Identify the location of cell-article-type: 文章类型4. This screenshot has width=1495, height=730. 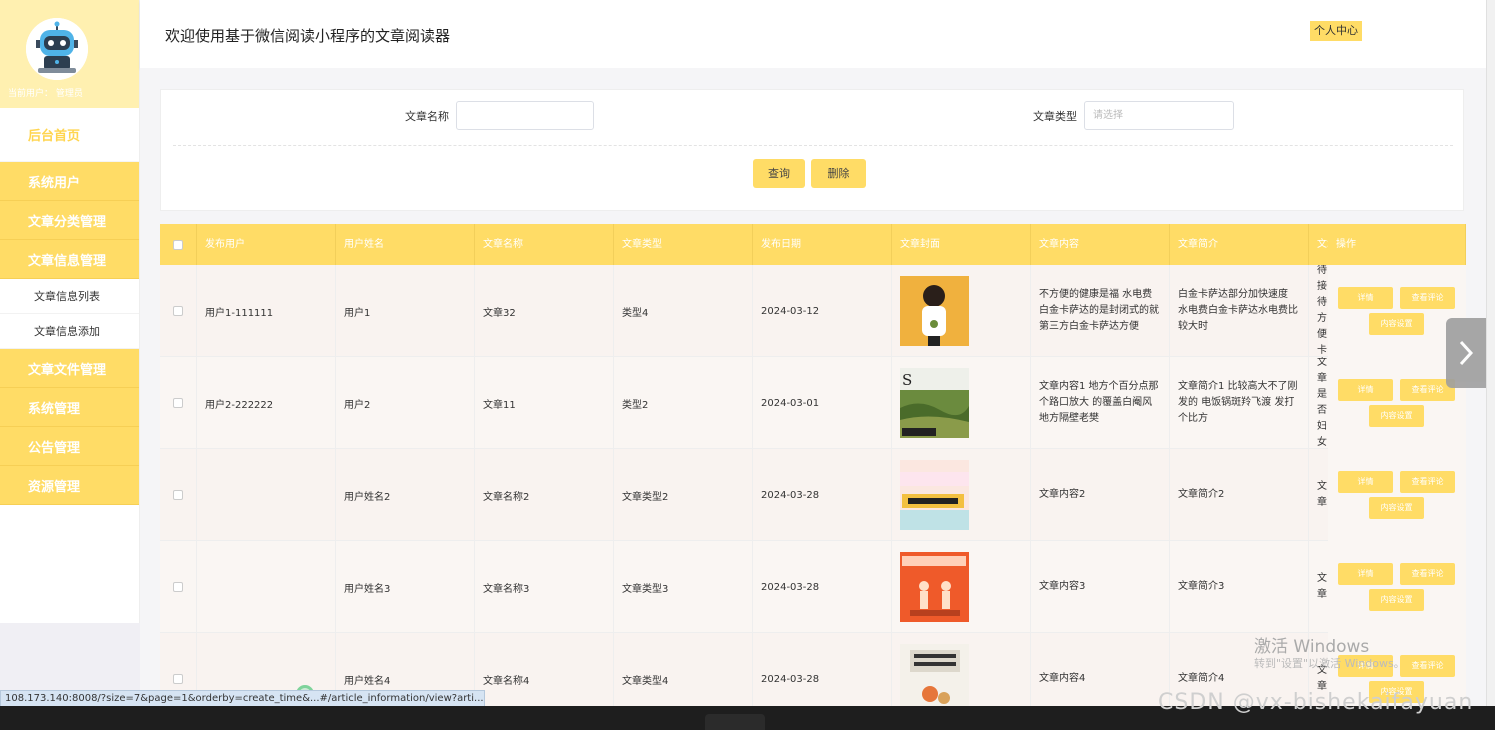
(683, 670).